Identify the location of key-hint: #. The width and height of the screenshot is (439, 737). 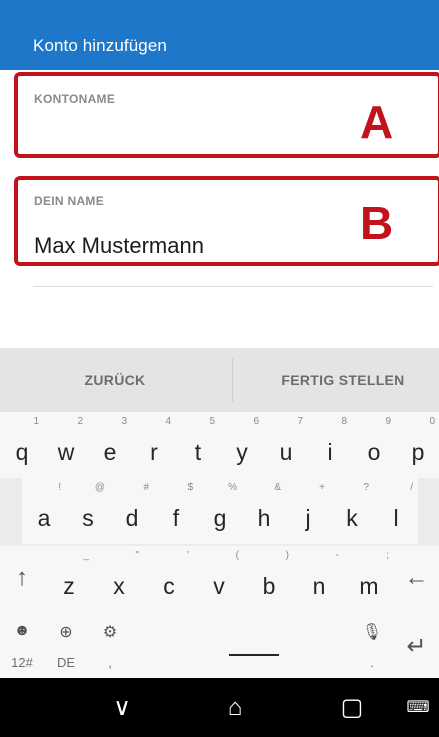
(146, 487).